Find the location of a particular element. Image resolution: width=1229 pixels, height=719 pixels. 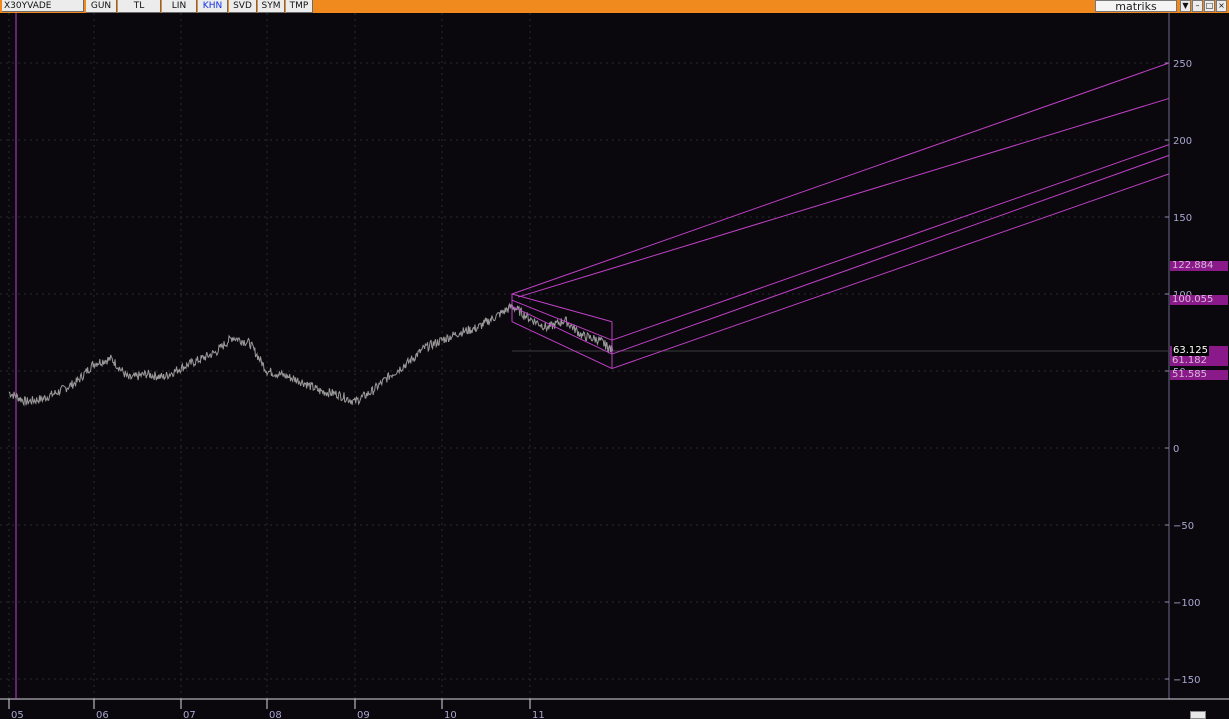

toolbar-button-svd: SVD is located at coordinates (243, 6).